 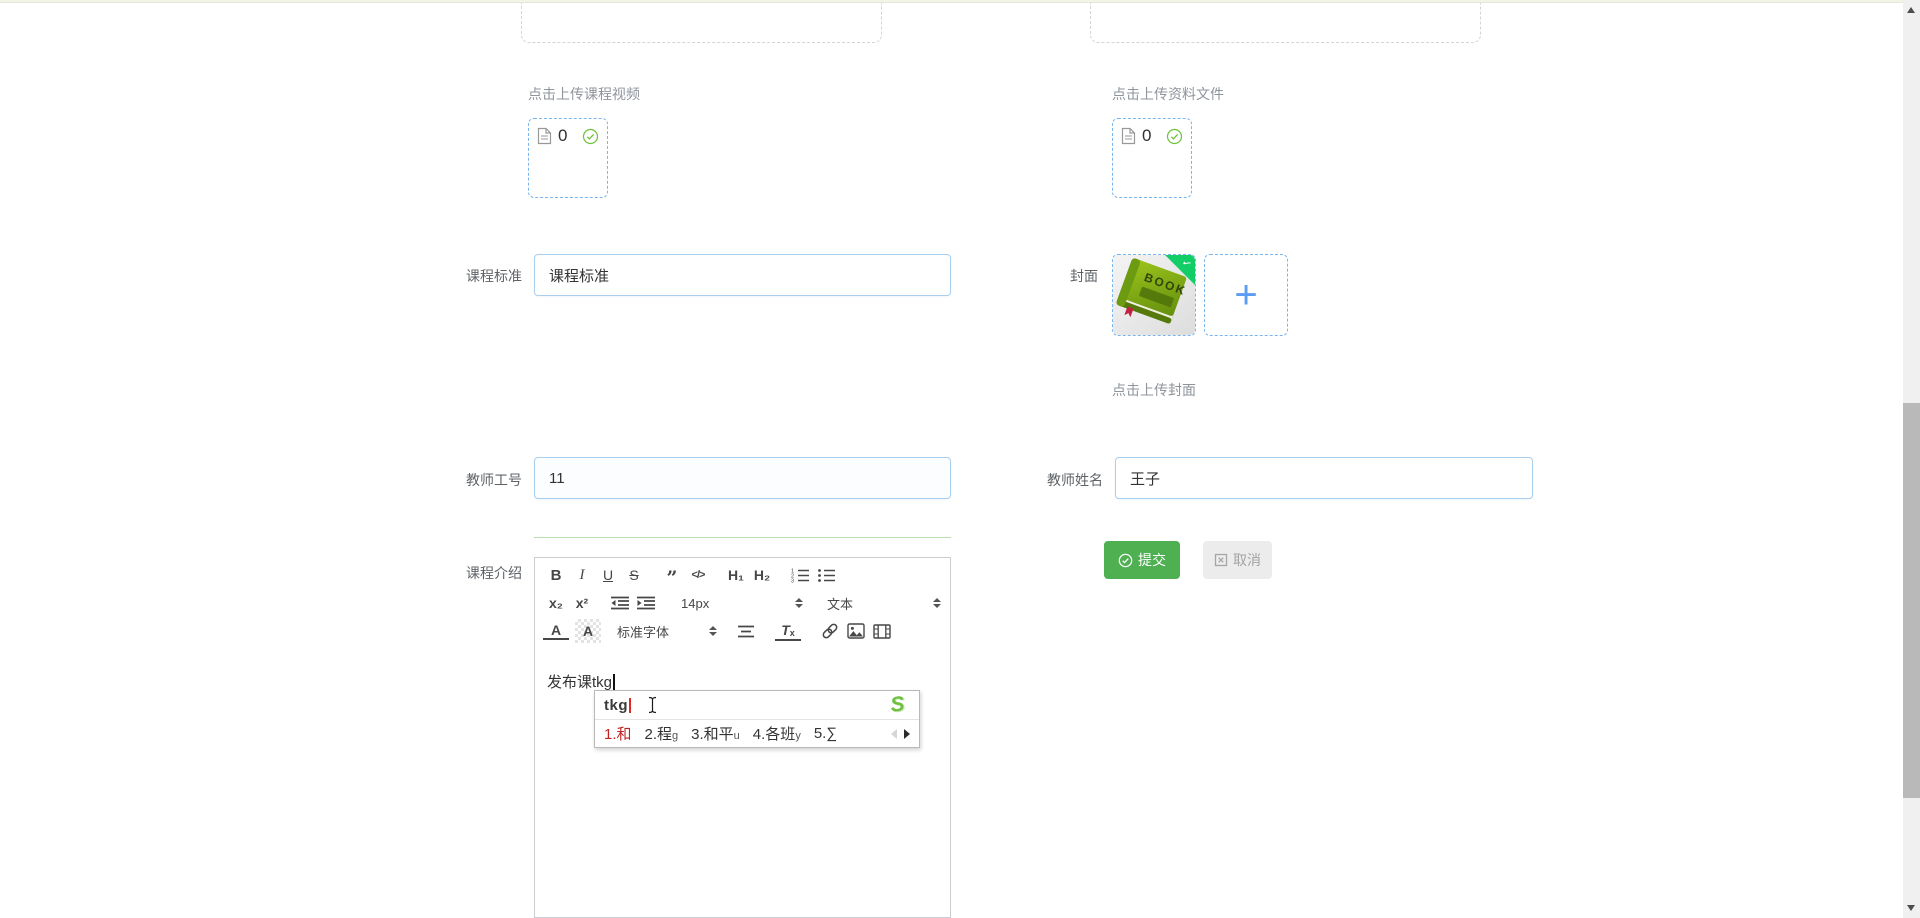 What do you see at coordinates (800, 575) in the screenshot?
I see `ordered-list-button: 123` at bounding box center [800, 575].